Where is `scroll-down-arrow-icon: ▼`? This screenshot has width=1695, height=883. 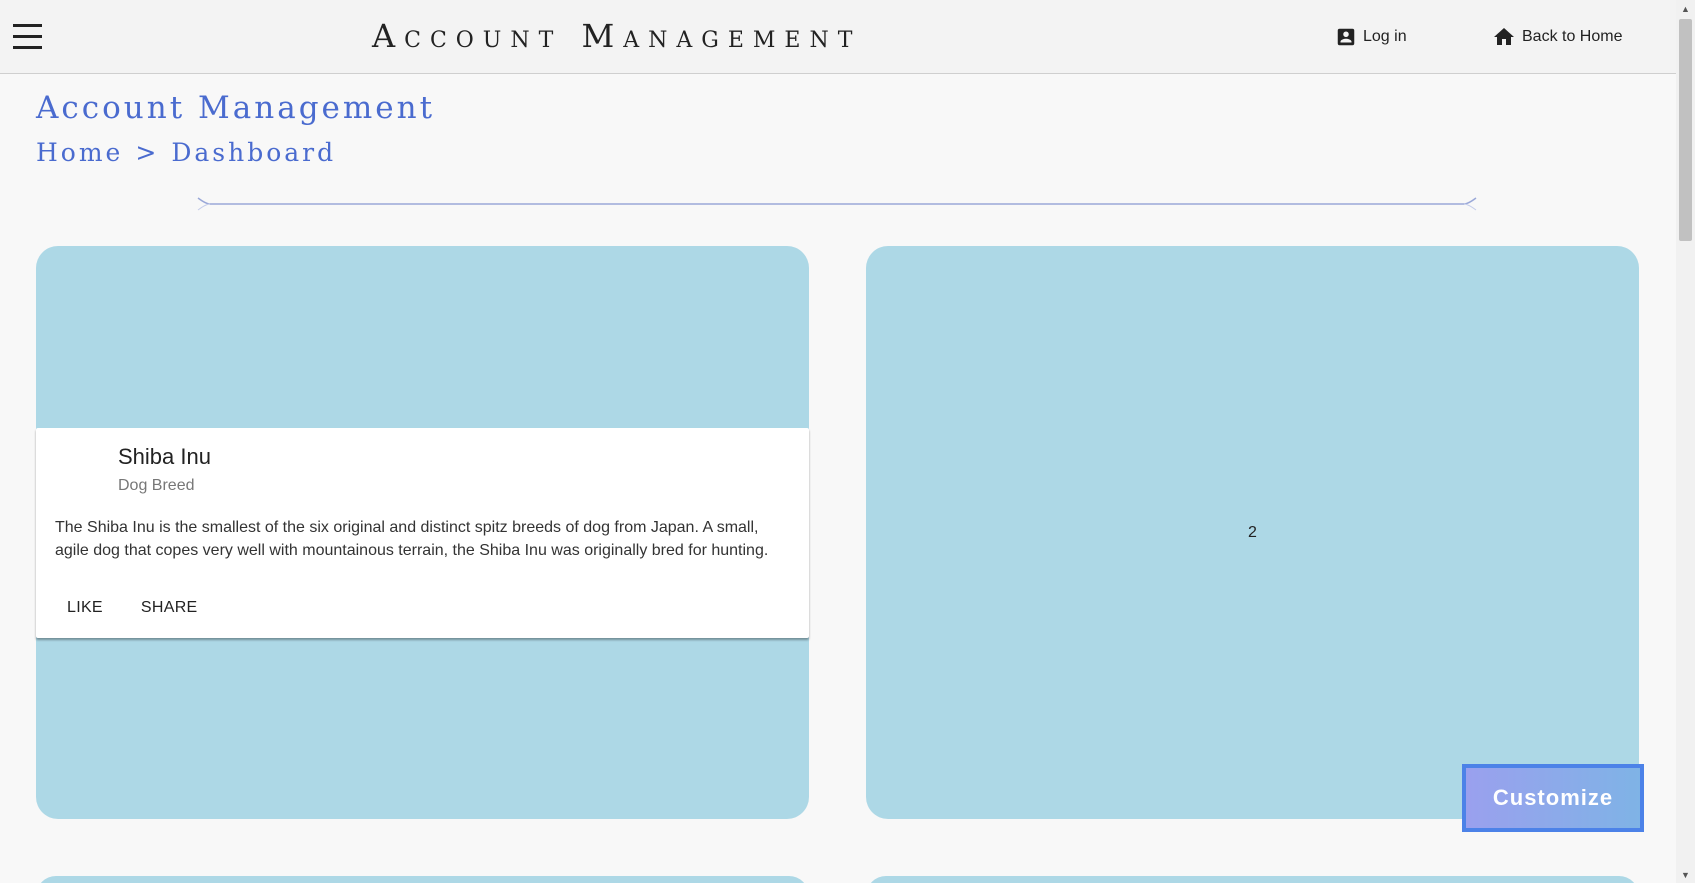
scroll-down-arrow-icon: ▼ is located at coordinates (1685, 874).